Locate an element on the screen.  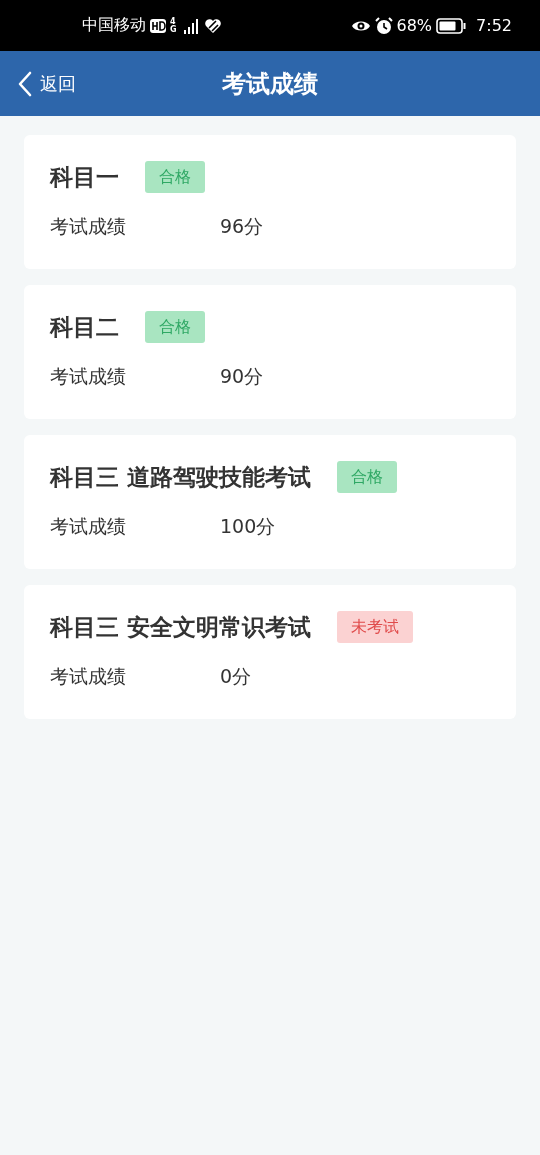
score-value: 96分 is located at coordinates (242, 226).